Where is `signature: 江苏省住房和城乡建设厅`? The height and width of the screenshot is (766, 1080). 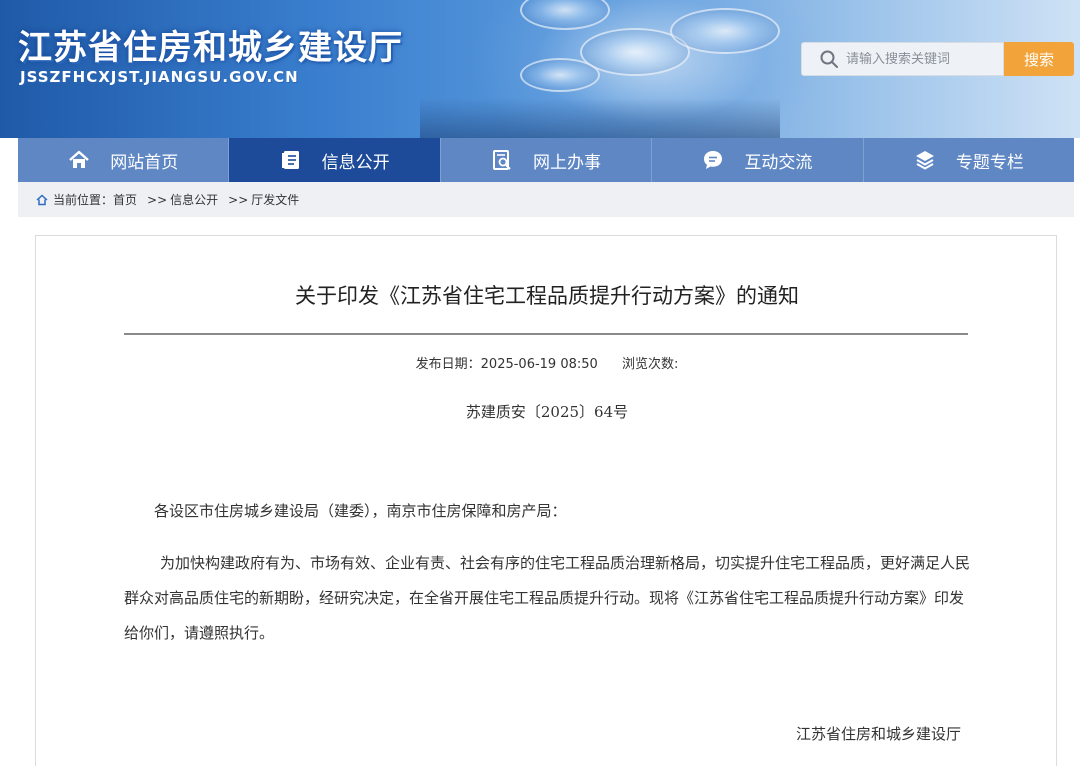
signature: 江苏省住房和城乡建设厅 is located at coordinates (878, 734).